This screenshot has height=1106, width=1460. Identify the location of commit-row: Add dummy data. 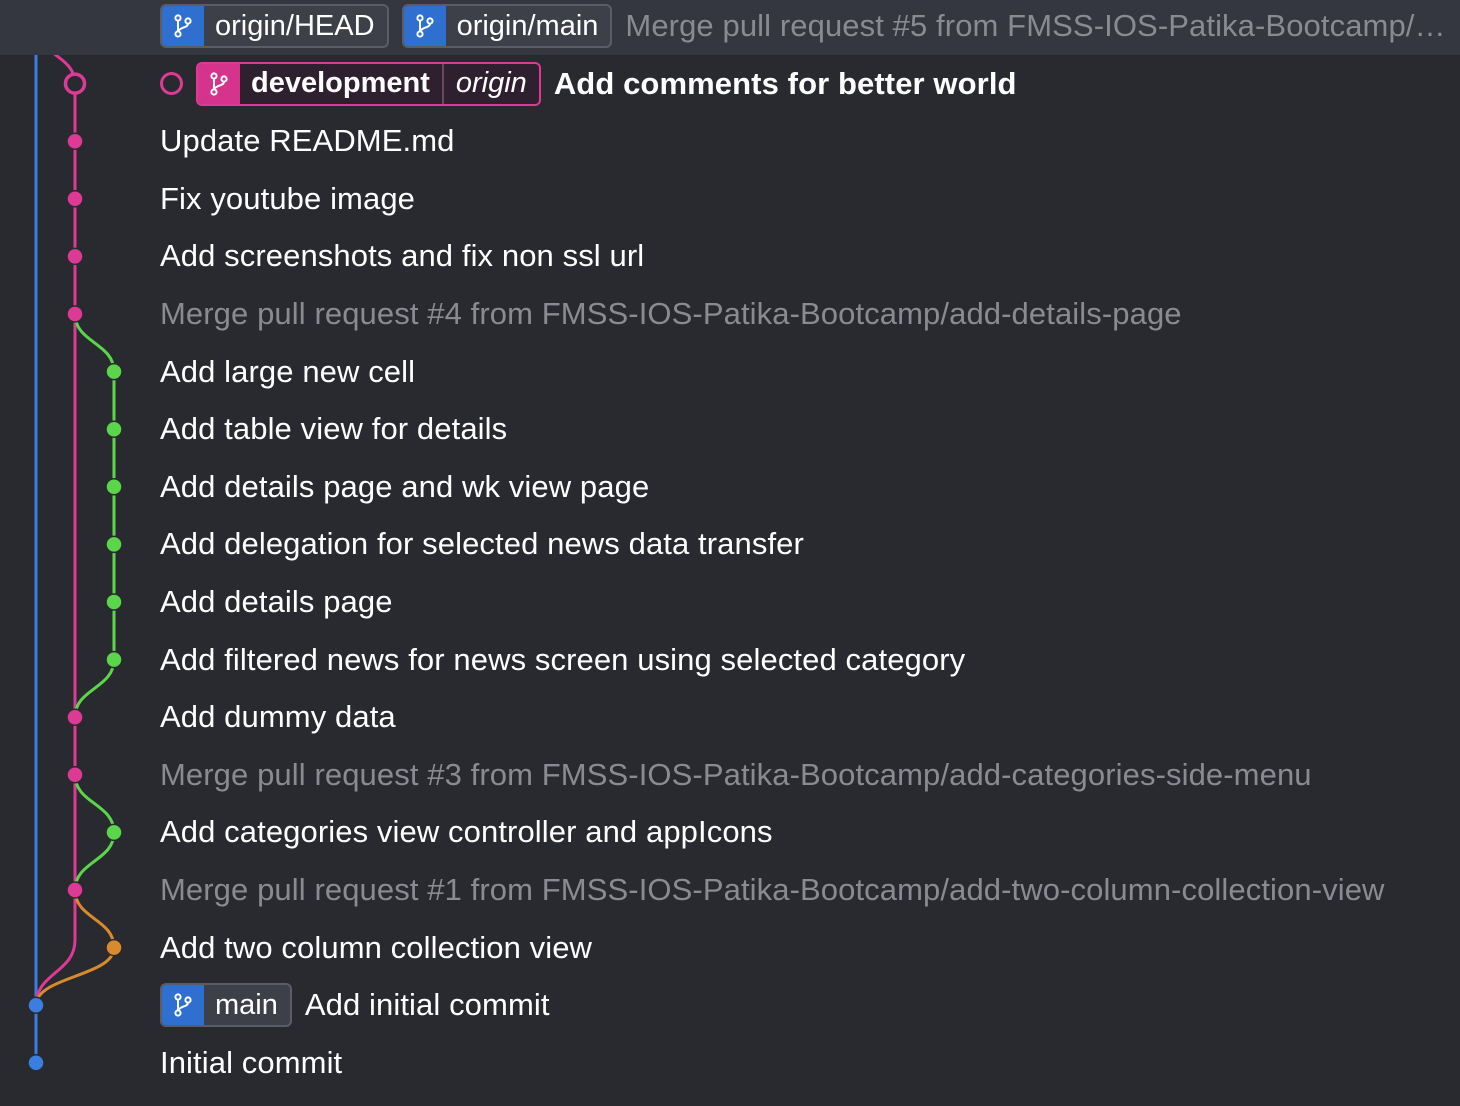
(730, 717).